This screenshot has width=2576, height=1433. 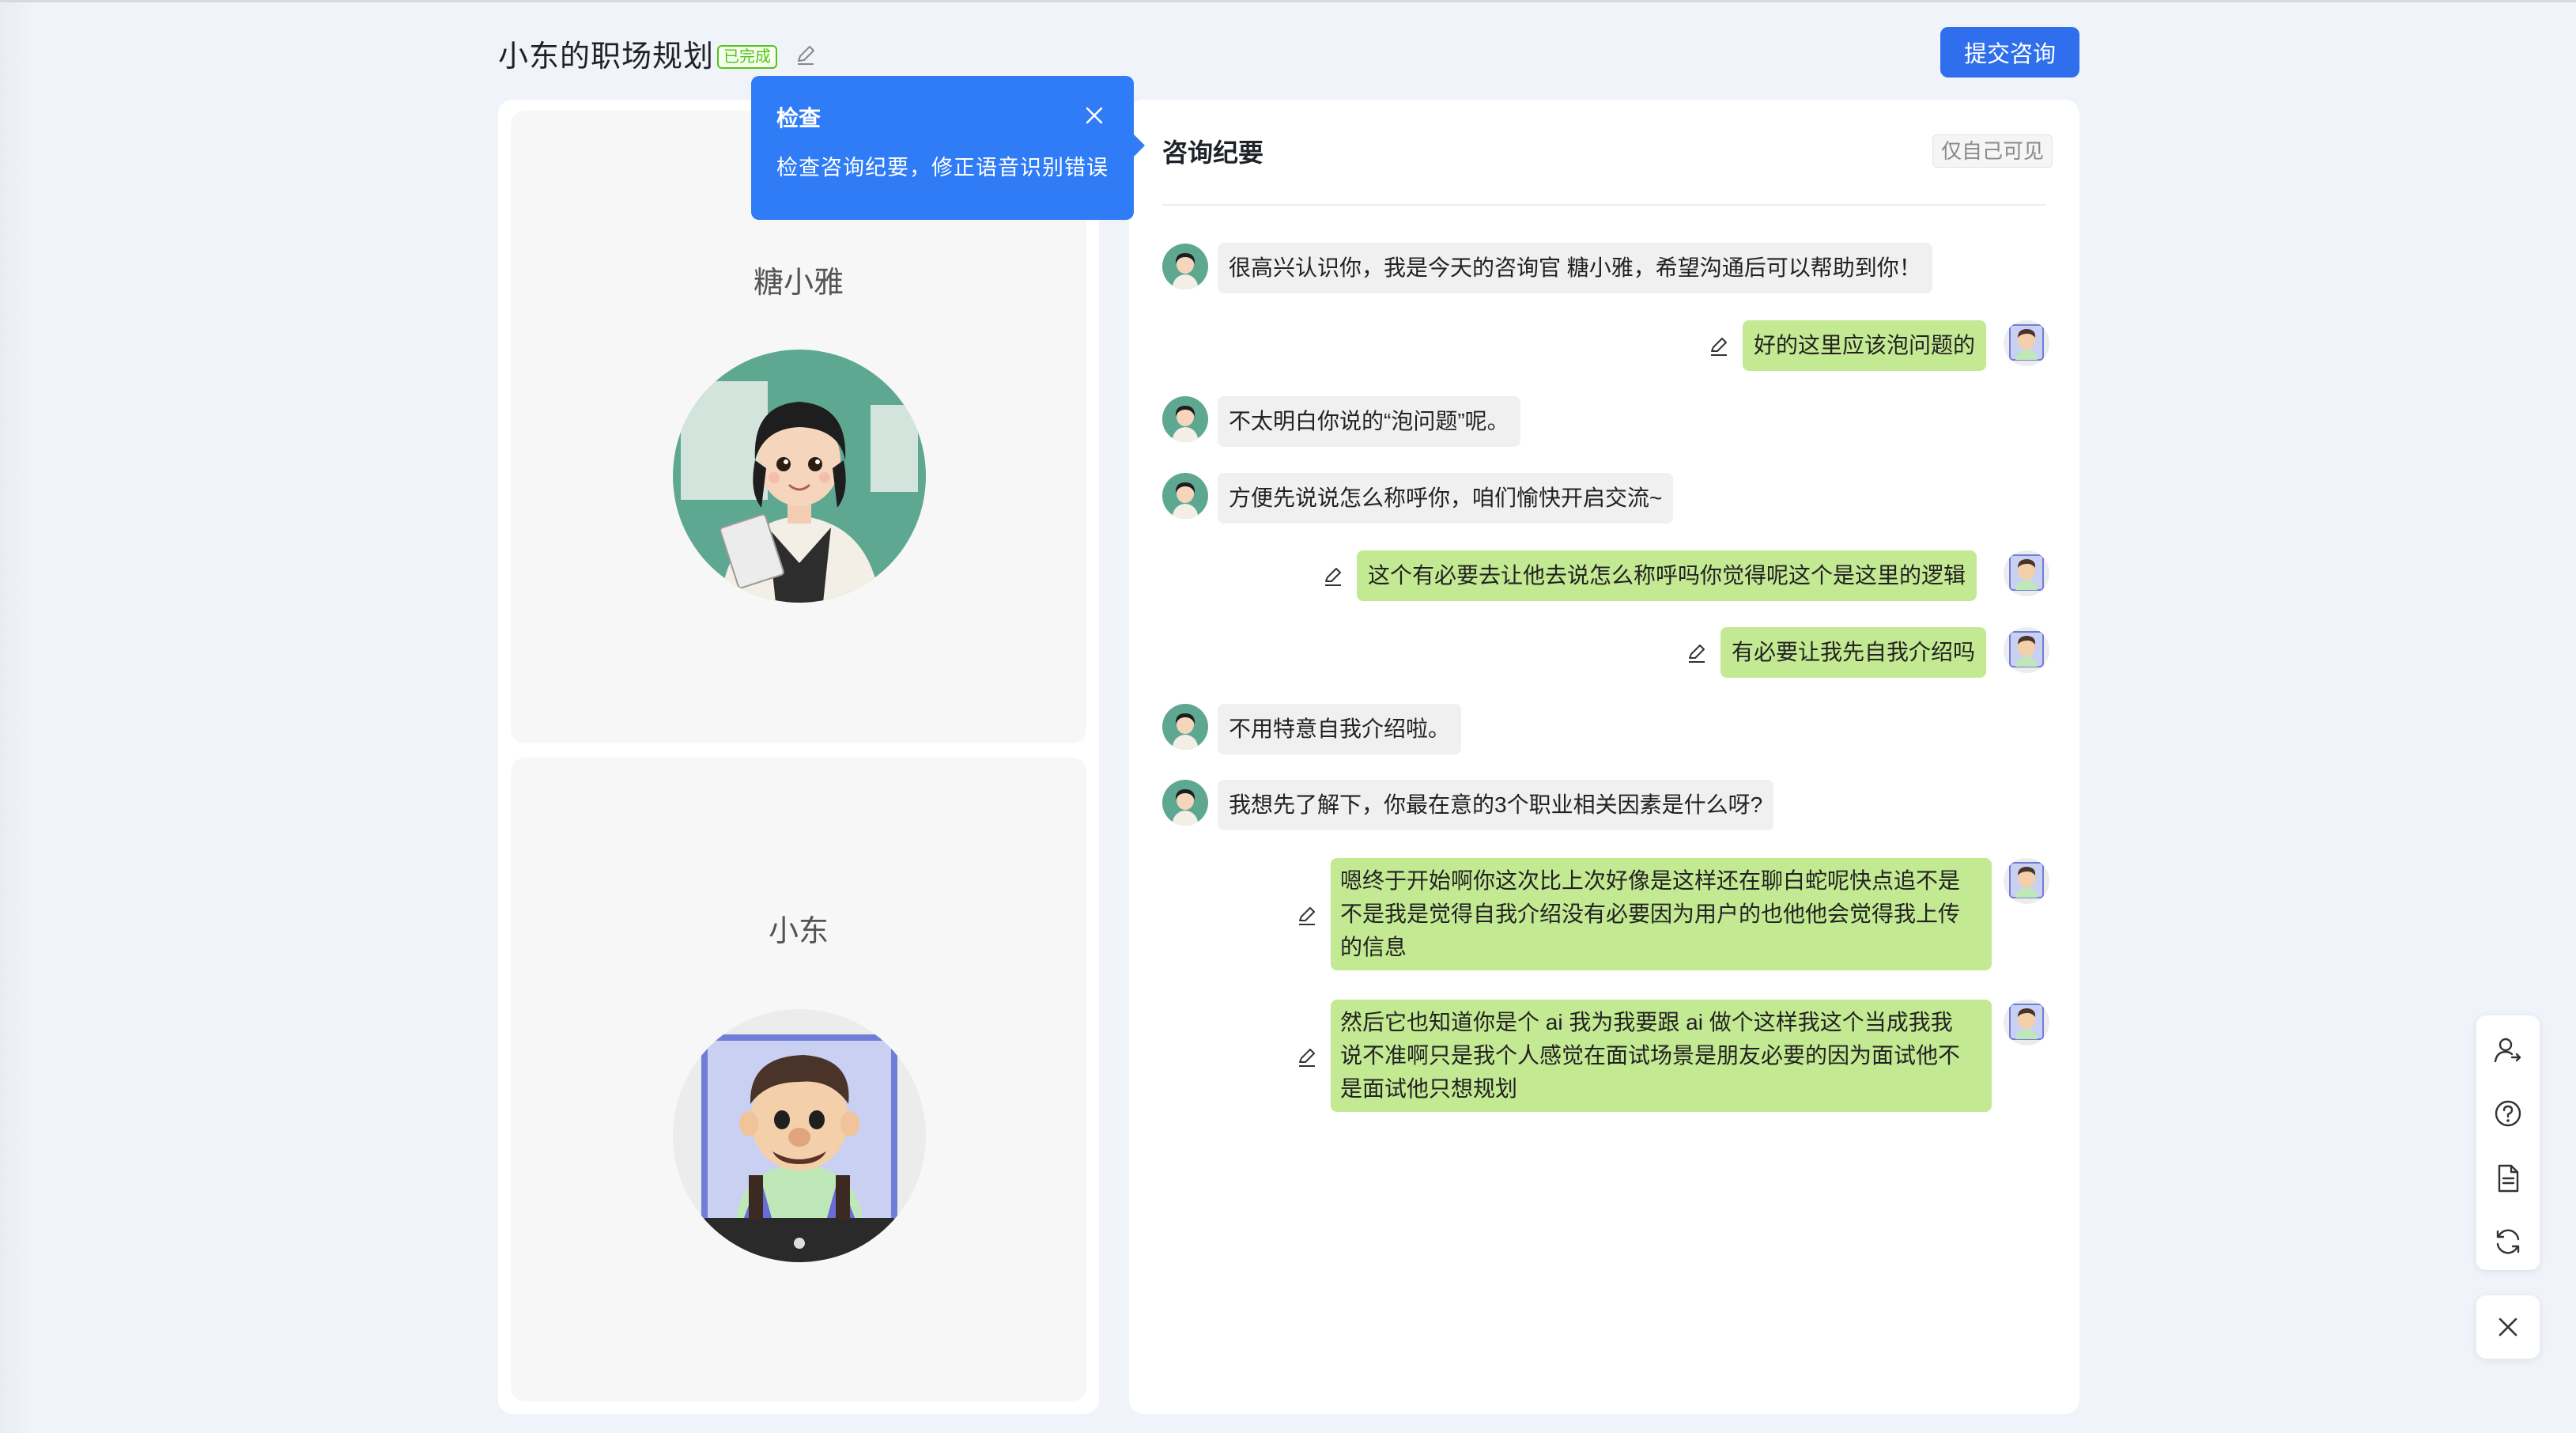 I want to click on chat-message: 不太明白你说的“泡问题”呢。, so click(x=1369, y=421).